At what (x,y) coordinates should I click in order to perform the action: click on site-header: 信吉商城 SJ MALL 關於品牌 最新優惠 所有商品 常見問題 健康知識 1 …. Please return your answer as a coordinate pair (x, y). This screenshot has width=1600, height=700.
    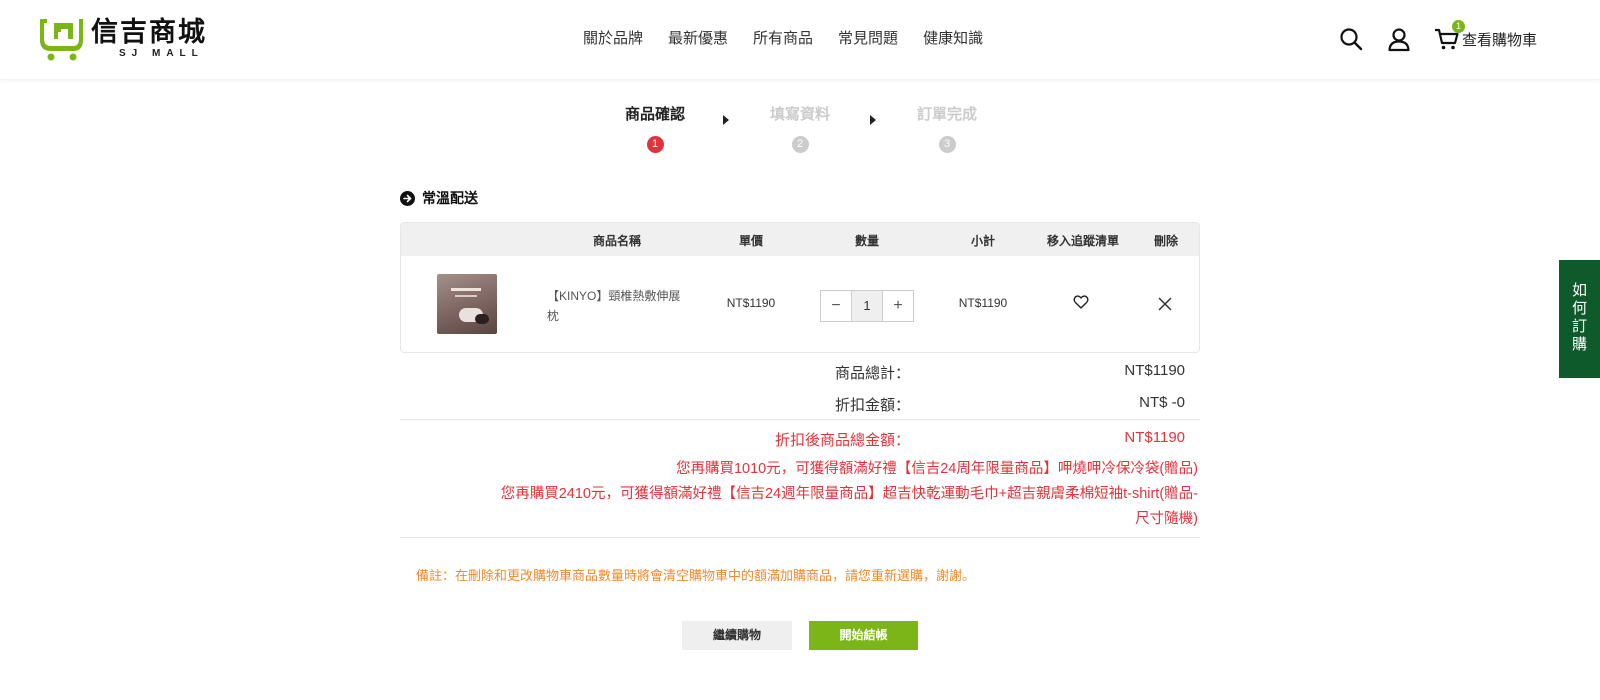
    Looking at the image, I should click on (800, 39).